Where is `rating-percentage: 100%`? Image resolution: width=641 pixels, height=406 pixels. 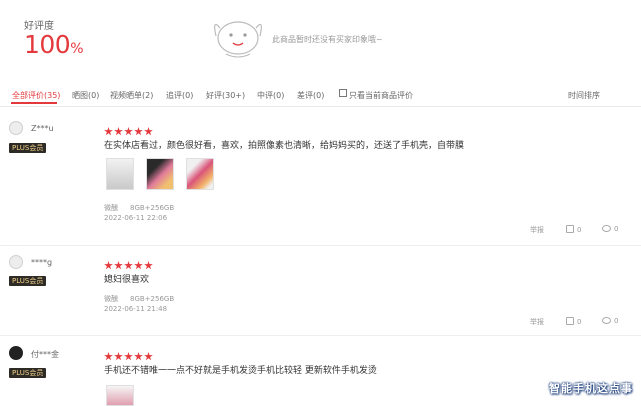 rating-percentage: 100% is located at coordinates (54, 44).